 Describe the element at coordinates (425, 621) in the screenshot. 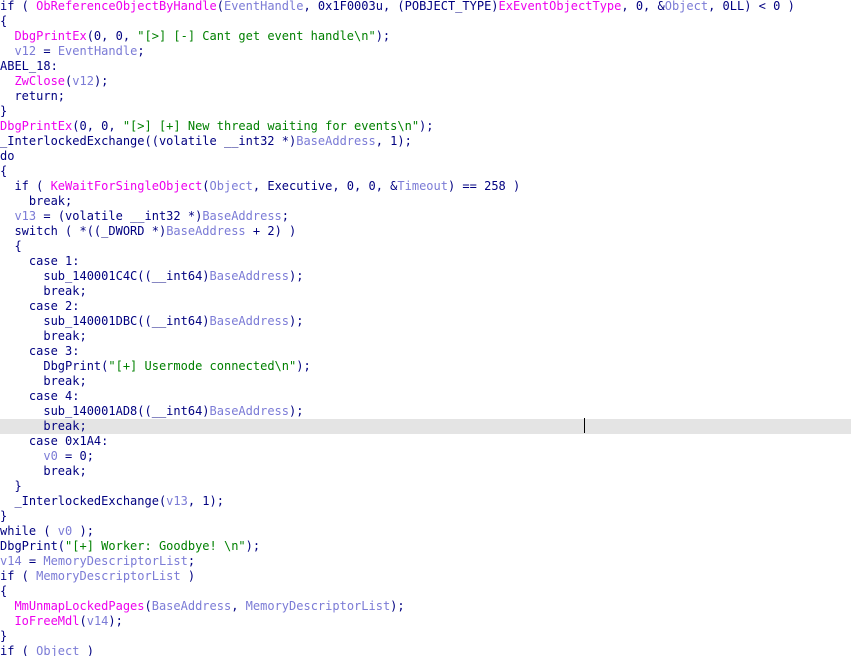

I see `code-line: IoFreeMdl(v14);` at that location.